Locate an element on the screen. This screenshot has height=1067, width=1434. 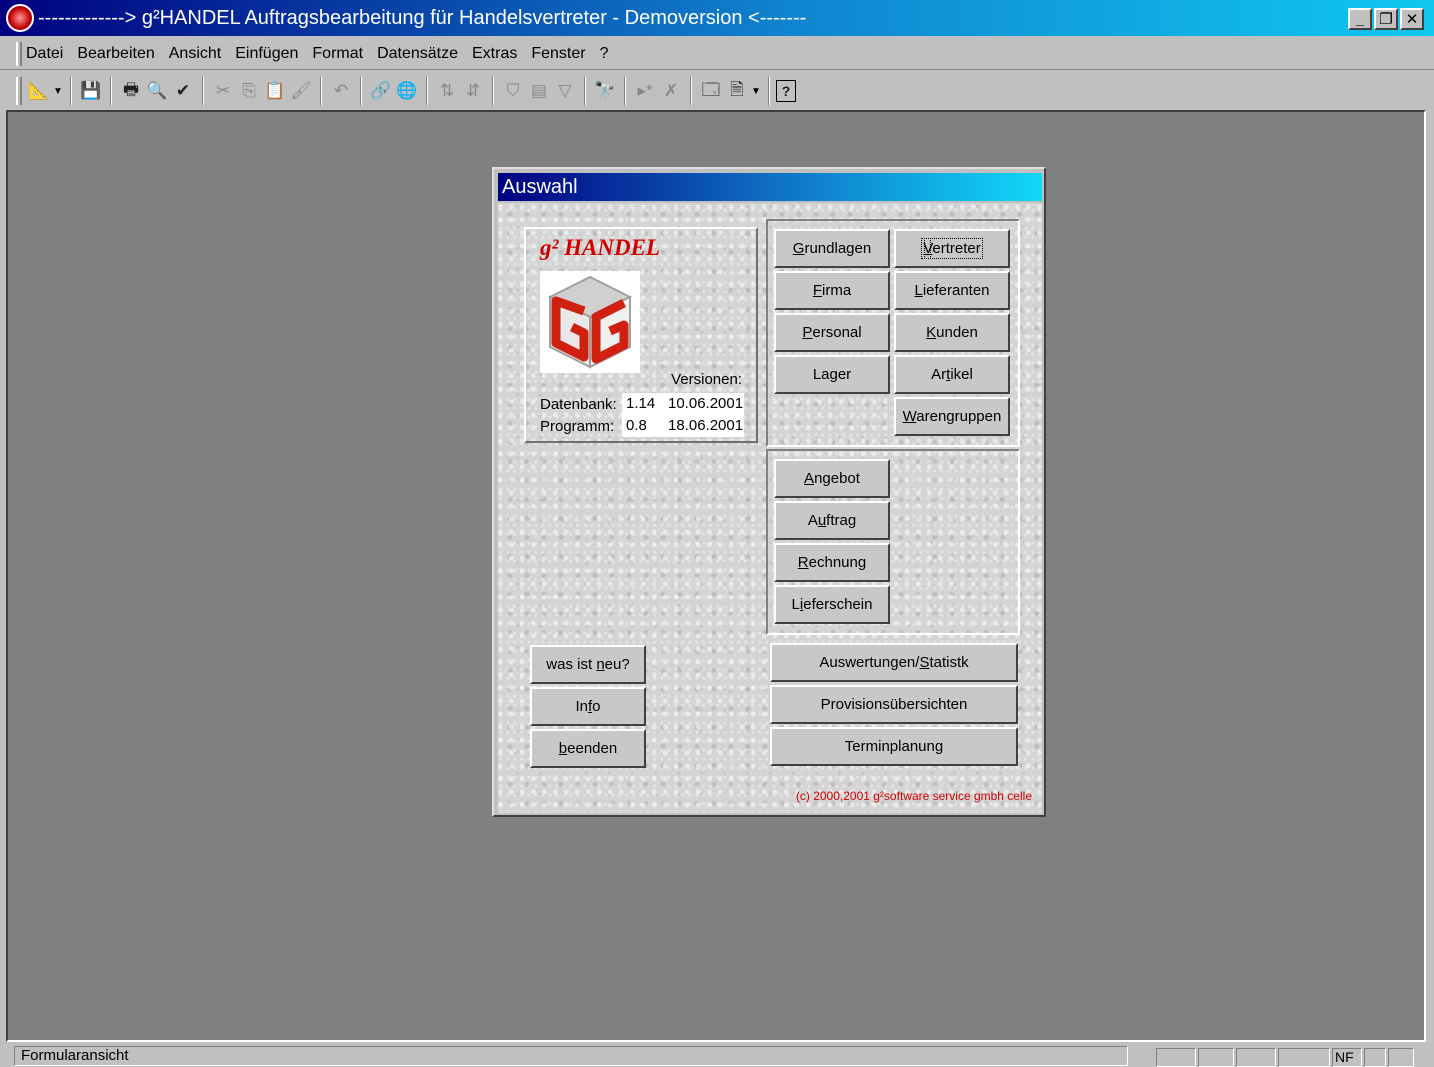
terminplanung-button: Terminplanung is located at coordinates (894, 746).